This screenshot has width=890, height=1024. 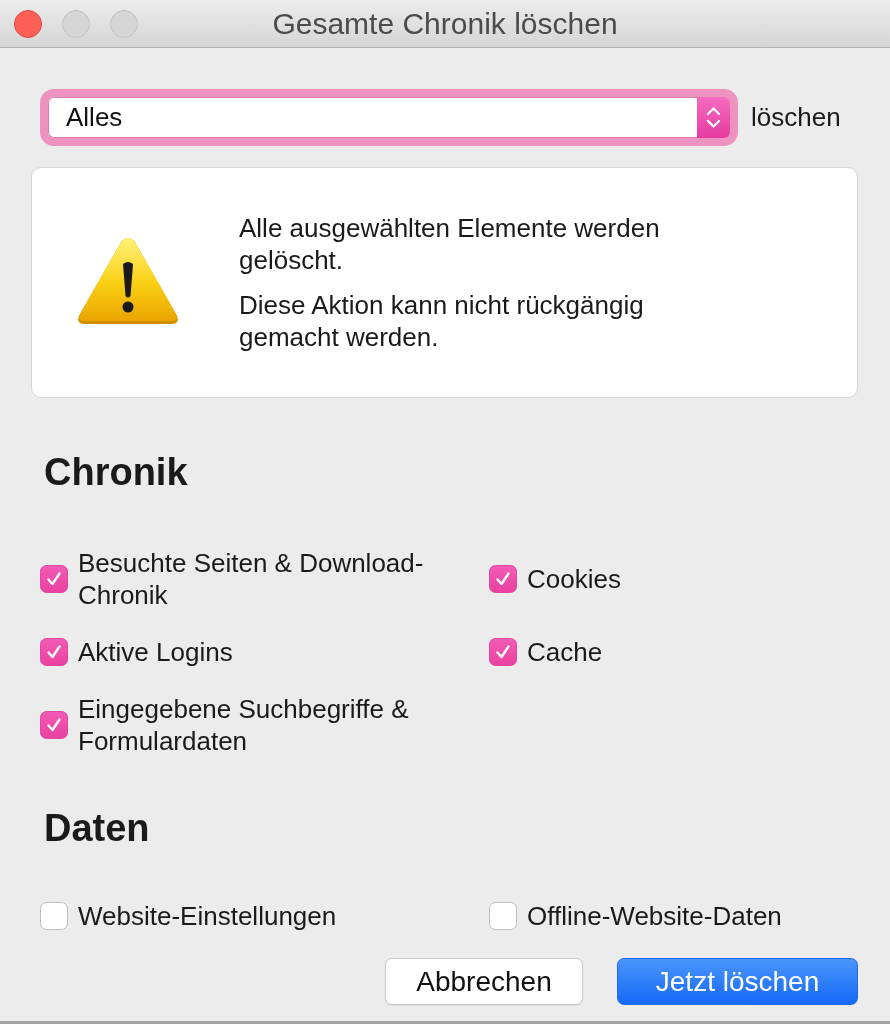 I want to click on checkbox-label: Cache, so click(x=565, y=652).